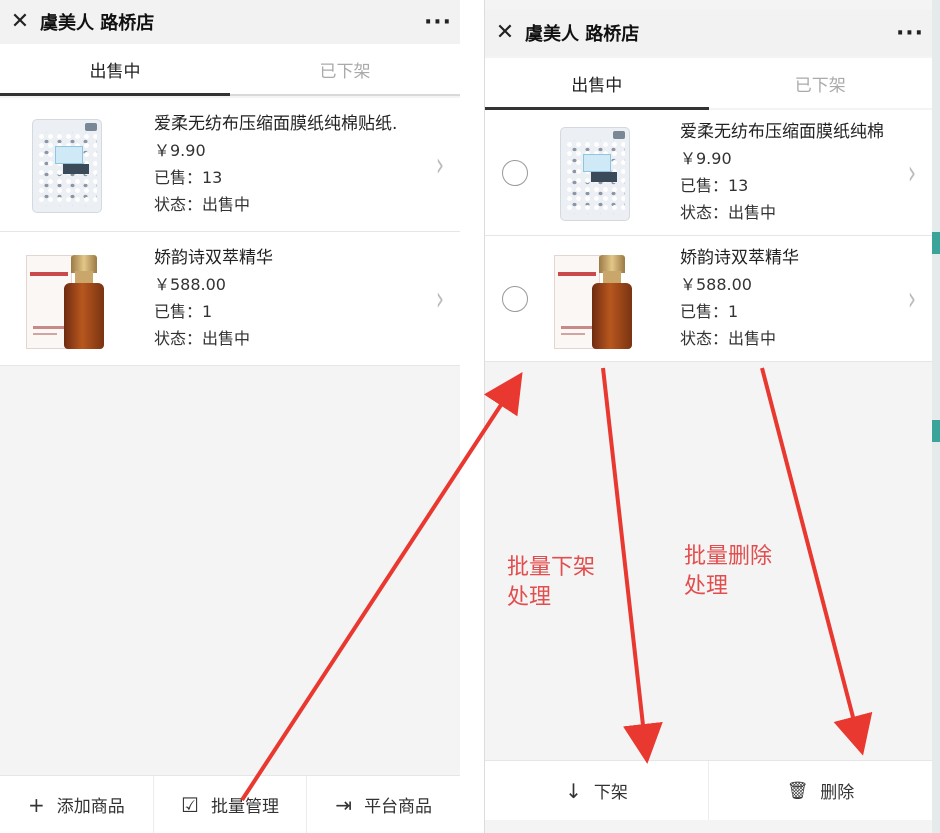  Describe the element at coordinates (728, 572) in the screenshot. I see `batch-delete-annotation: 批量删除 处理` at that location.